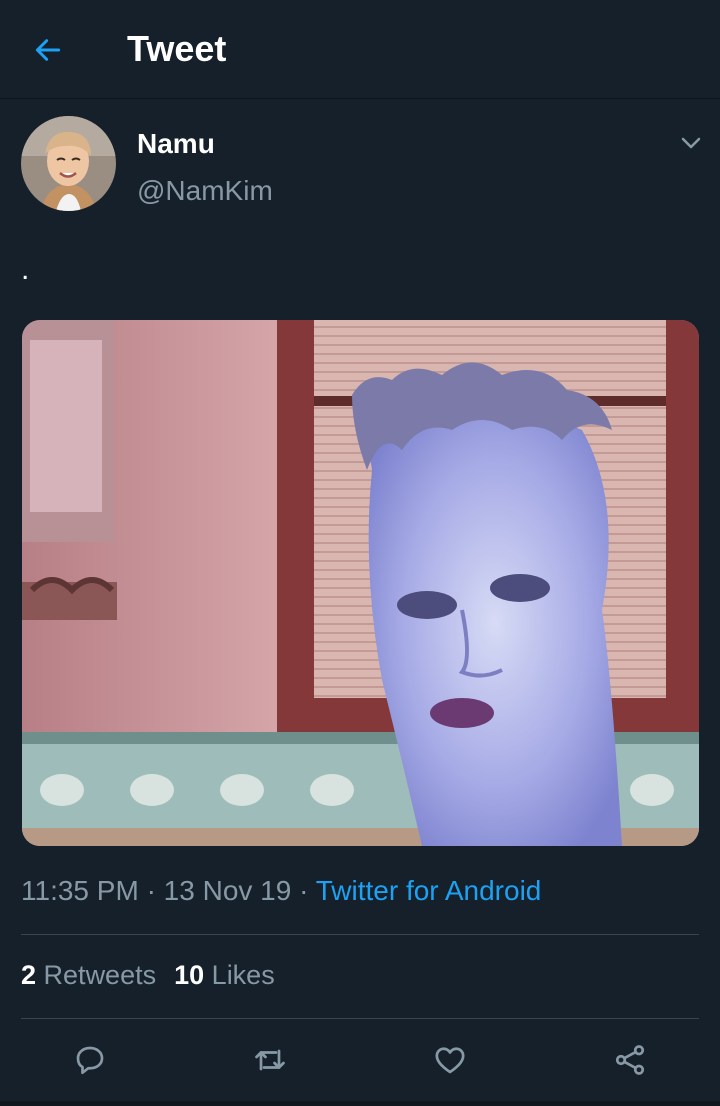 This screenshot has width=720, height=1106. What do you see at coordinates (29, 975) in the screenshot?
I see `retweets-count: 2` at bounding box center [29, 975].